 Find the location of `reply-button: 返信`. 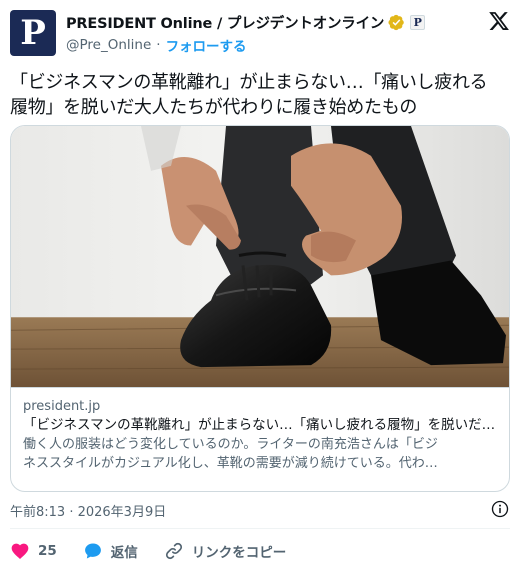

reply-button: 返信 is located at coordinates (110, 551).